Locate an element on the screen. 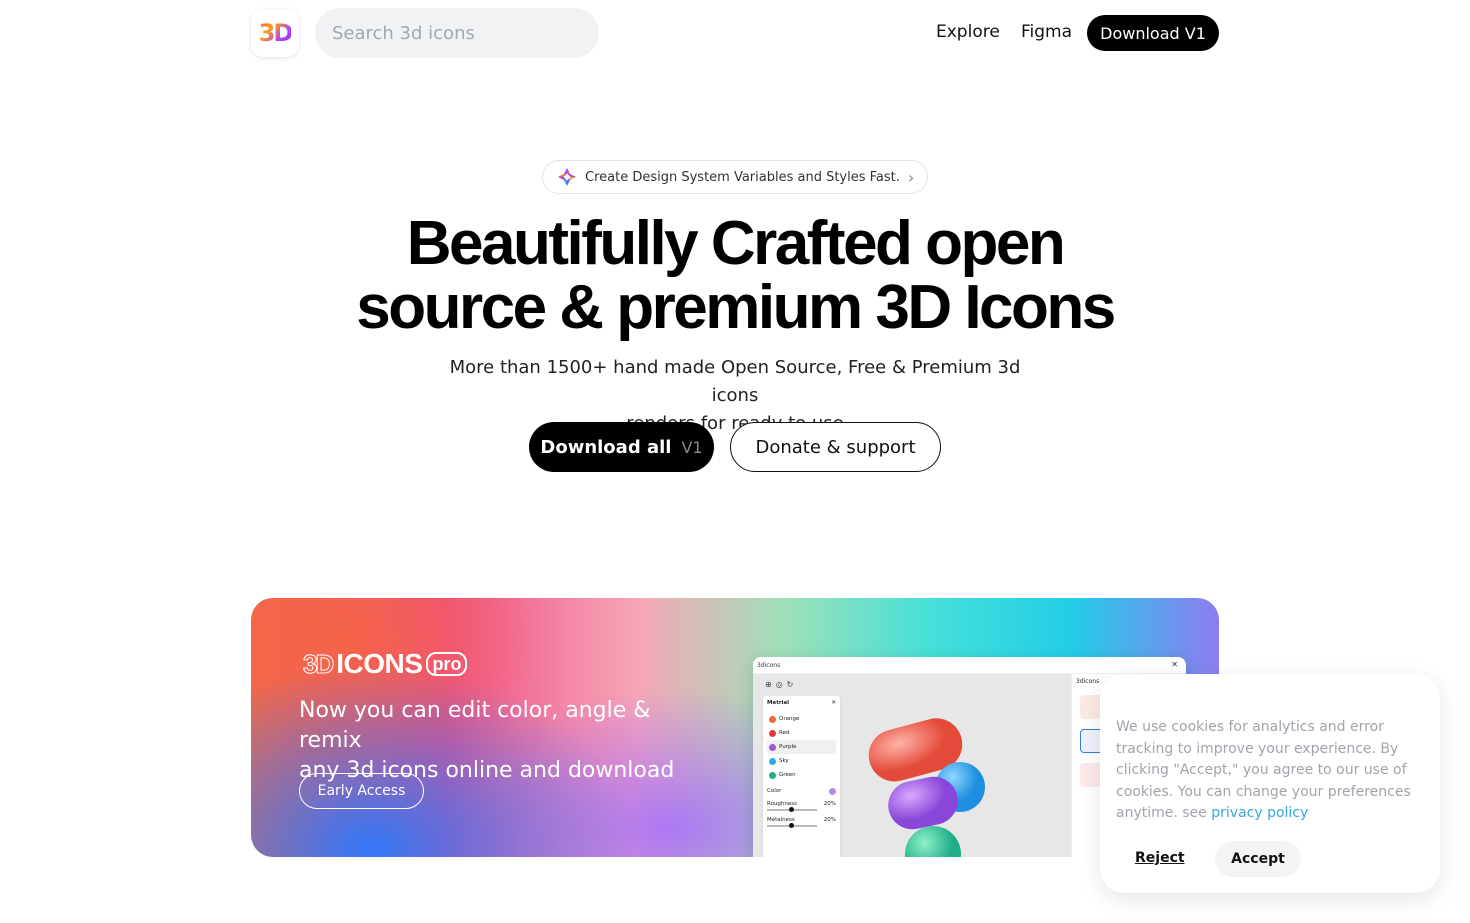 This screenshot has width=1470, height=923. search-input is located at coordinates (457, 33).